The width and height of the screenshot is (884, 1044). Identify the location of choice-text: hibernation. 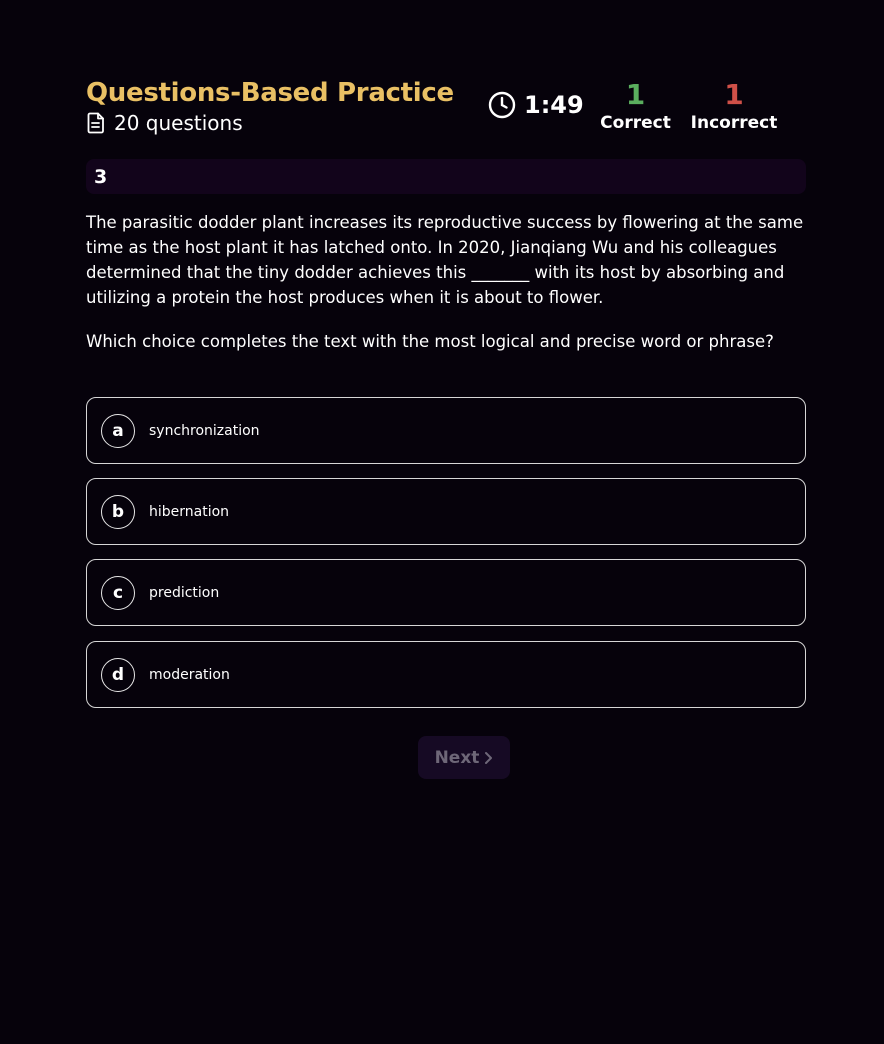
(189, 511).